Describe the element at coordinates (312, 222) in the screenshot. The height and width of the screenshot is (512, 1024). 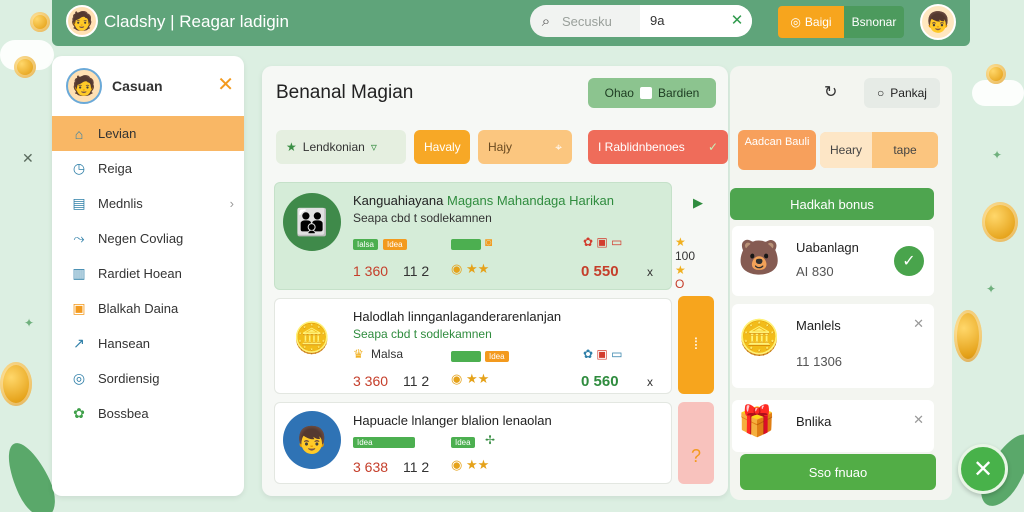
I see `team-avatar: 👨‍👨‍👦` at that location.